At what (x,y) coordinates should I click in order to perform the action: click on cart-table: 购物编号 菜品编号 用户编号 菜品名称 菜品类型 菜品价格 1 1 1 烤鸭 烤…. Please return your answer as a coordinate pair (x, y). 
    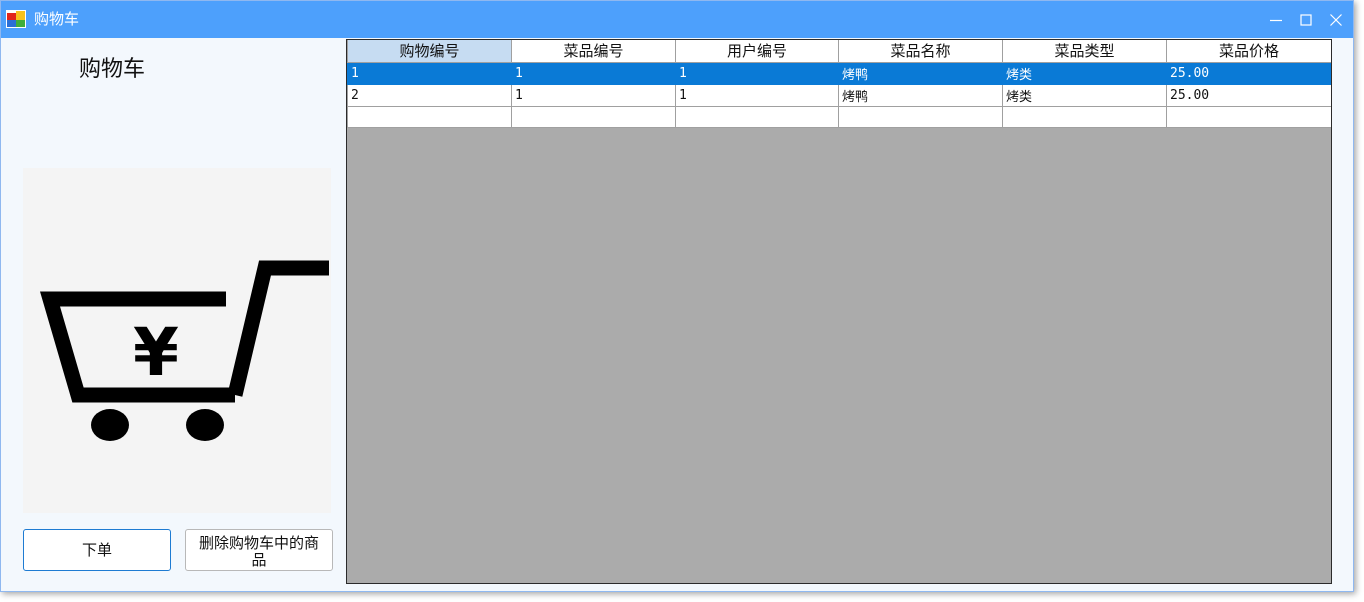
    Looking at the image, I should click on (839, 84).